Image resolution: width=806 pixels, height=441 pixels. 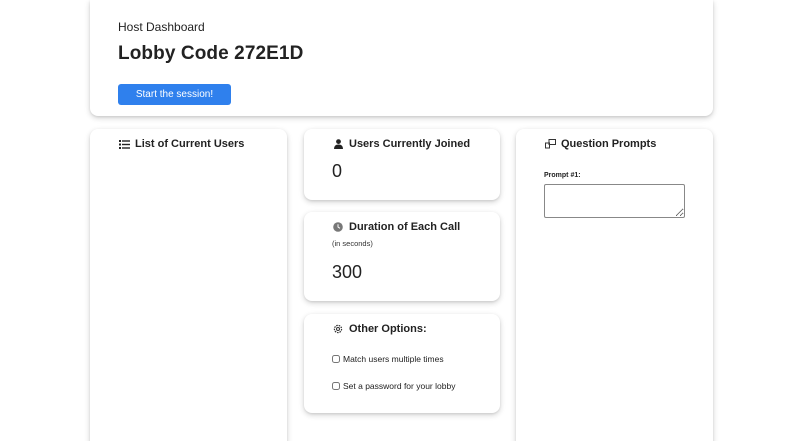 What do you see at coordinates (347, 272) in the screenshot?
I see `duration-value: 300` at bounding box center [347, 272].